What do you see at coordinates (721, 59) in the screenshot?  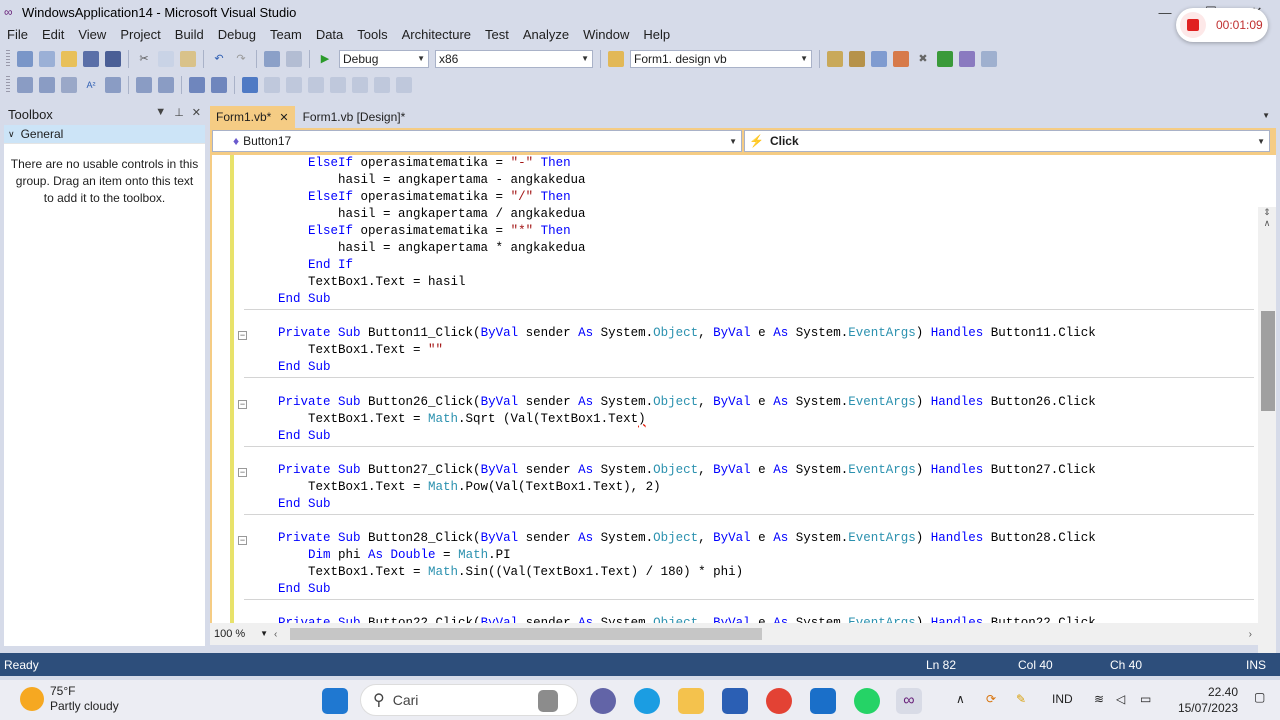 I see `find-combo: Form1. design vb ▼` at bounding box center [721, 59].